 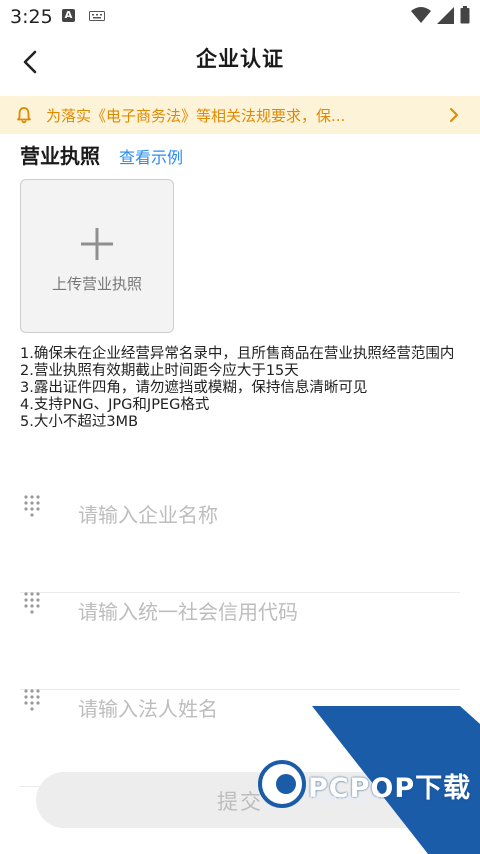 What do you see at coordinates (31, 17) in the screenshot?
I see `status-time: 3:25` at bounding box center [31, 17].